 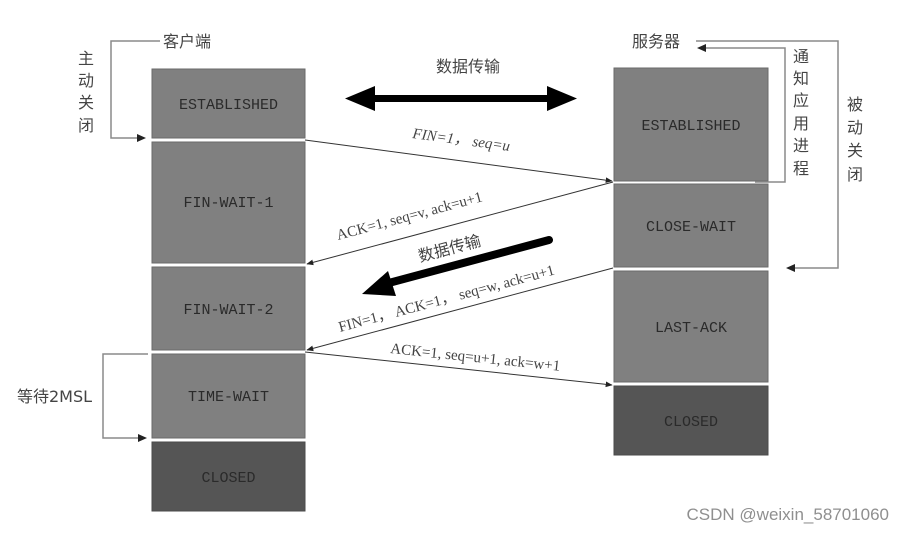 I want to click on note-char: 程, so click(x=801, y=168).